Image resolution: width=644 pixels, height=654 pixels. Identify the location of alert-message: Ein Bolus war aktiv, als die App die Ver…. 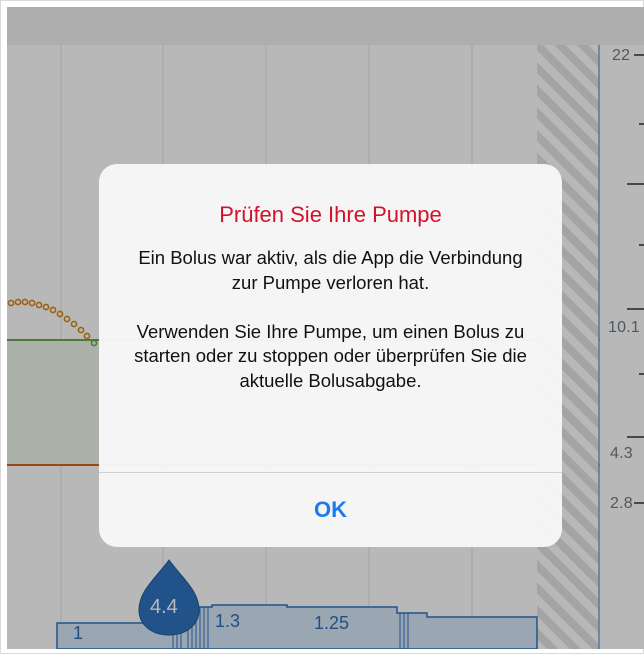
(330, 319).